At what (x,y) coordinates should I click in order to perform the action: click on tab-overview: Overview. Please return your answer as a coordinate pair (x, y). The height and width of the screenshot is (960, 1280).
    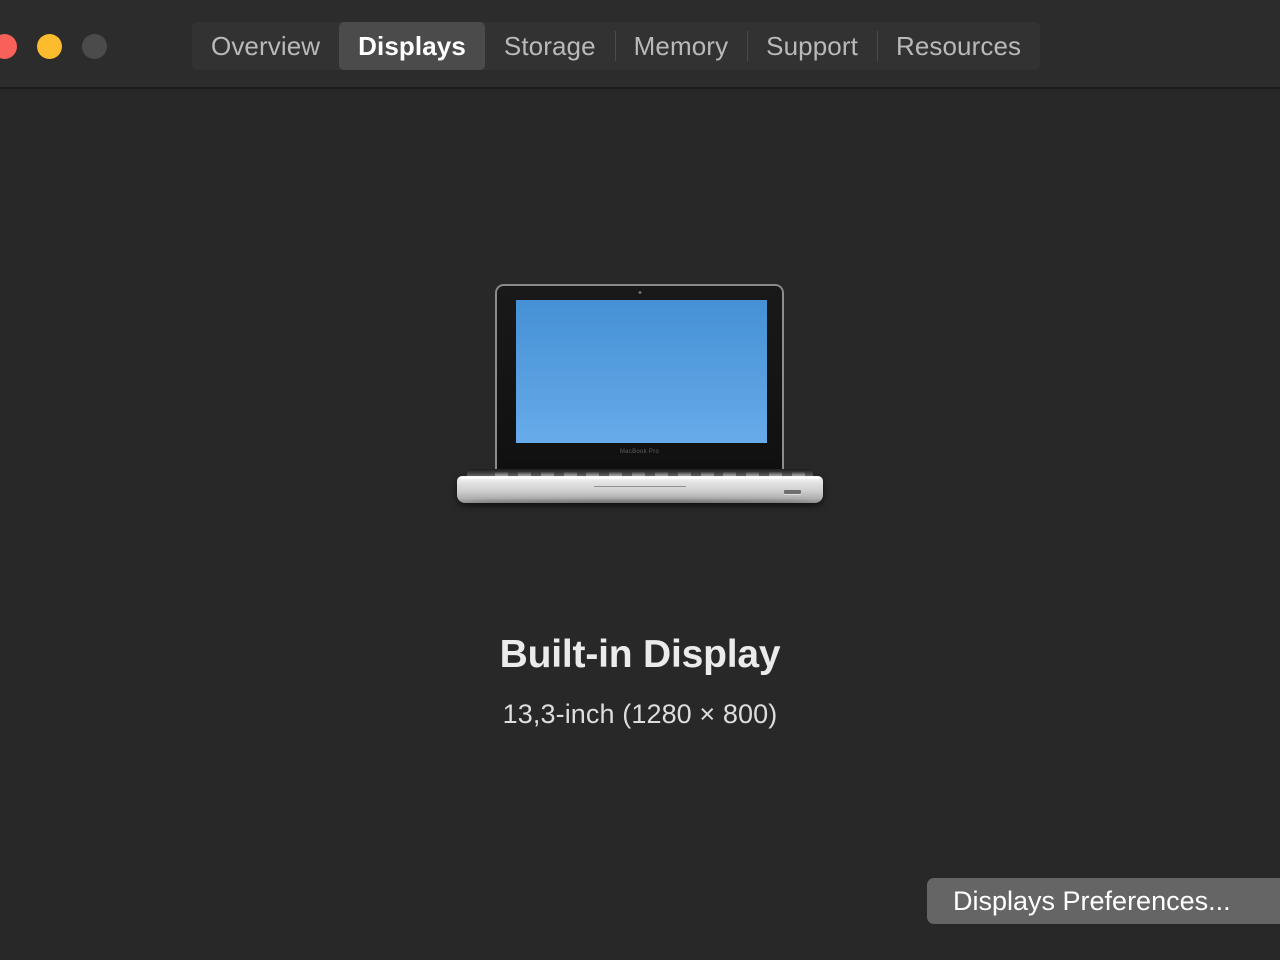
    Looking at the image, I should click on (265, 46).